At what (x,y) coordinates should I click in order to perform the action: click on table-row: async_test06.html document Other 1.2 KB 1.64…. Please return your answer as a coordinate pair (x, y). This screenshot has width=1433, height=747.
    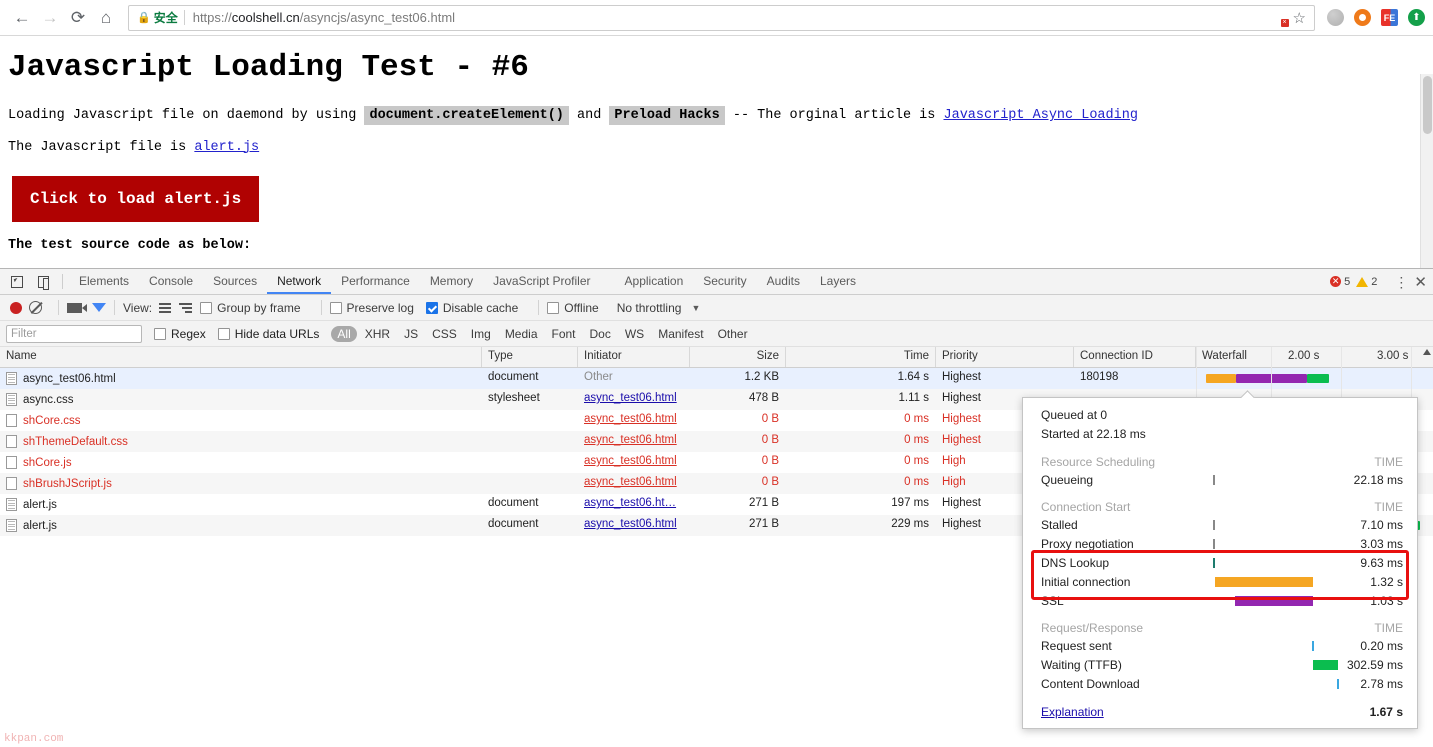
    Looking at the image, I should click on (716, 378).